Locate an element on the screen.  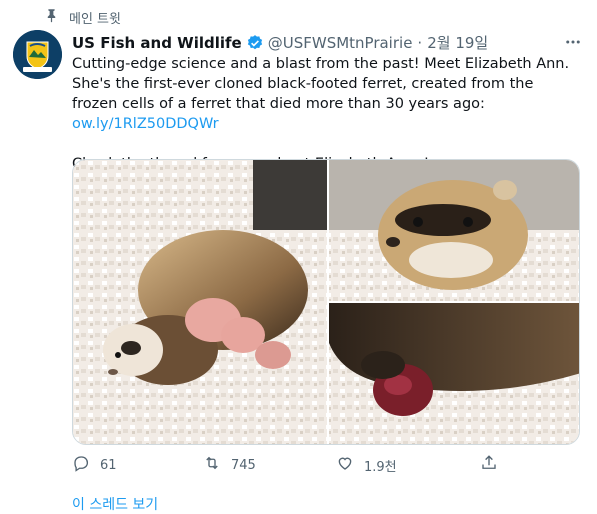
heart-icon is located at coordinates (345, 465).